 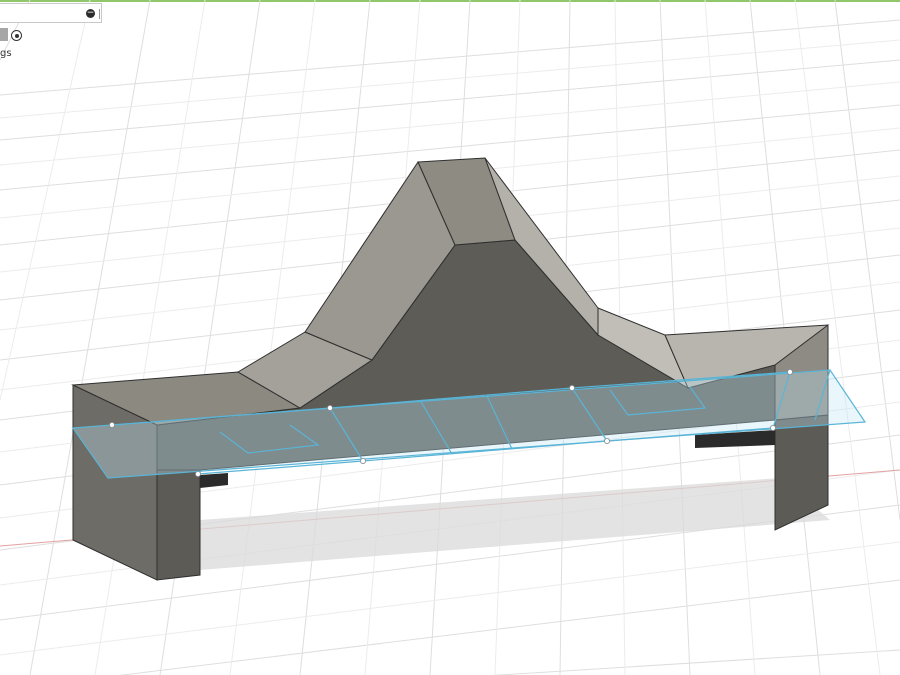 I want to click on panel-resize-grip, so click(x=99, y=14).